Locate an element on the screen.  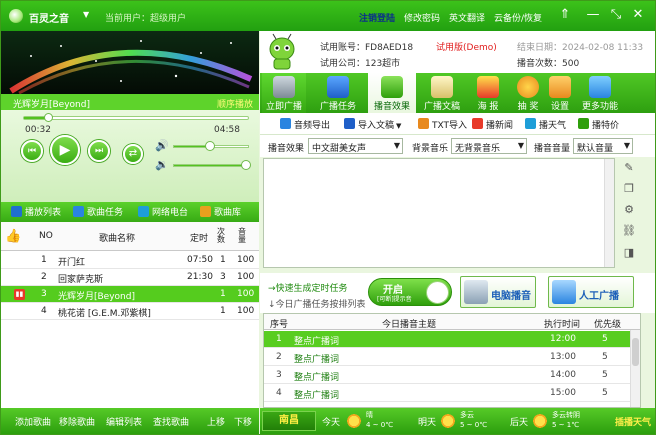
bgm-value: 无背景音乐 is located at coordinates (478, 149).